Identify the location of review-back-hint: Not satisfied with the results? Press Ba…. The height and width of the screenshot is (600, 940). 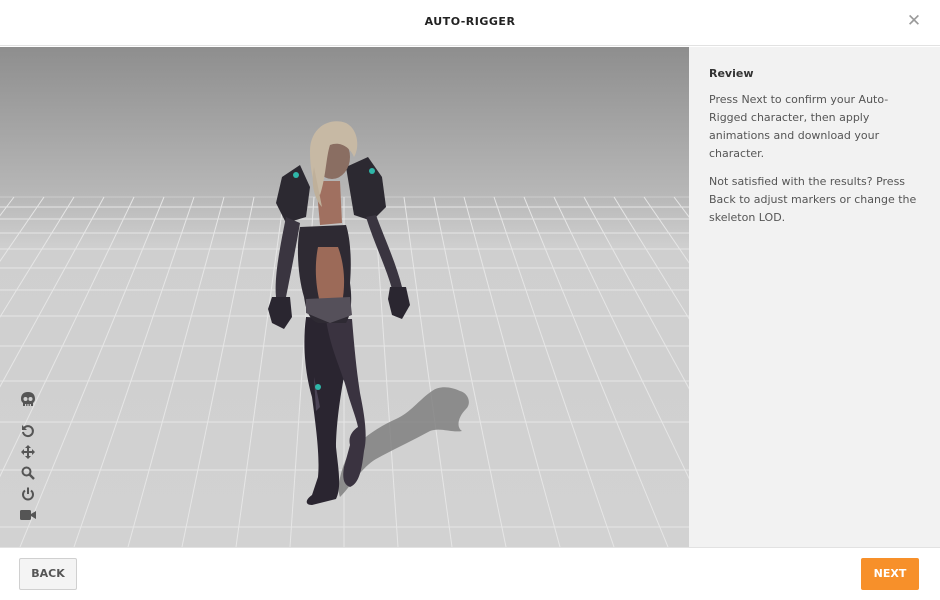
(813, 199).